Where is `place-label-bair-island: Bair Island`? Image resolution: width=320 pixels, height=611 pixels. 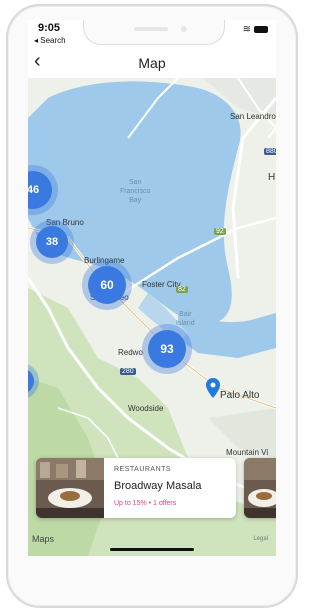
place-label-bair-island: Bair Island is located at coordinates (185, 319).